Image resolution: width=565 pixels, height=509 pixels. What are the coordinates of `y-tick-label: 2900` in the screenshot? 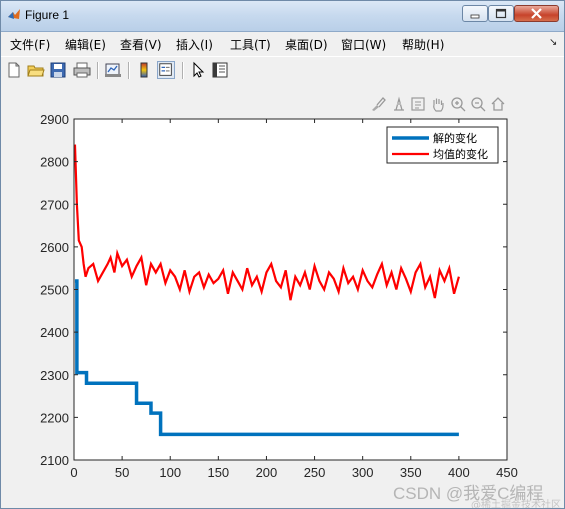 It's located at (54, 119).